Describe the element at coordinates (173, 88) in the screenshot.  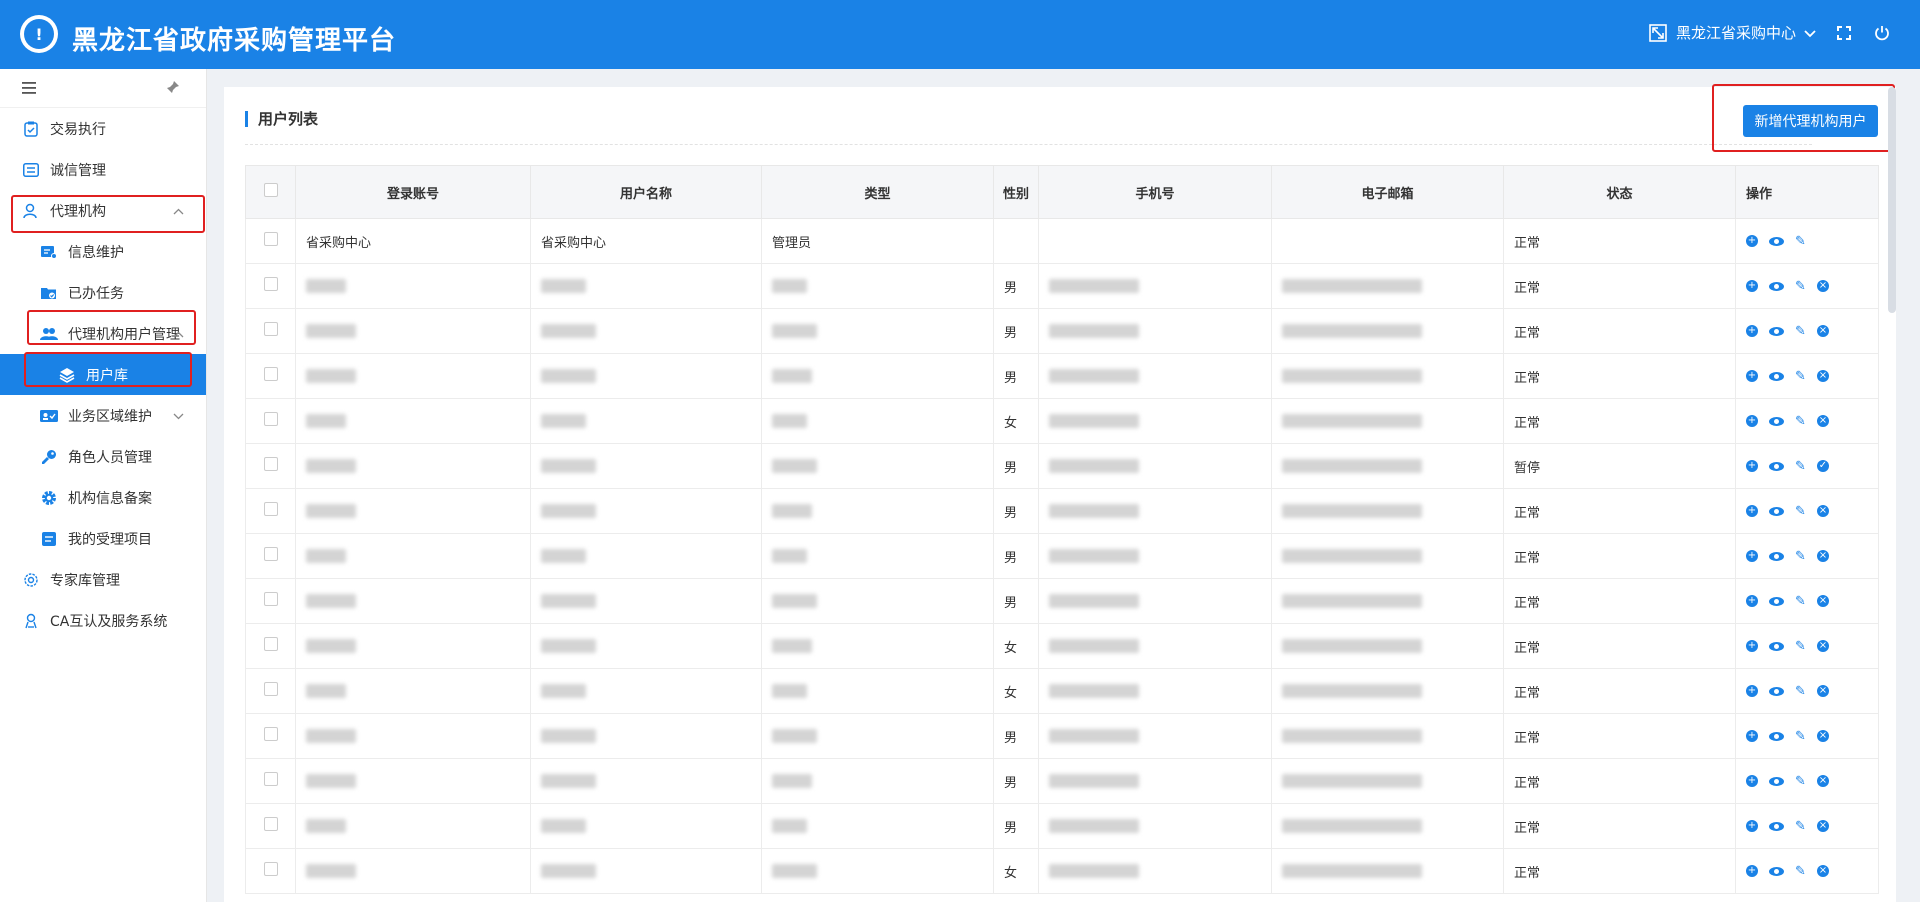
I see `pin-icon` at that location.